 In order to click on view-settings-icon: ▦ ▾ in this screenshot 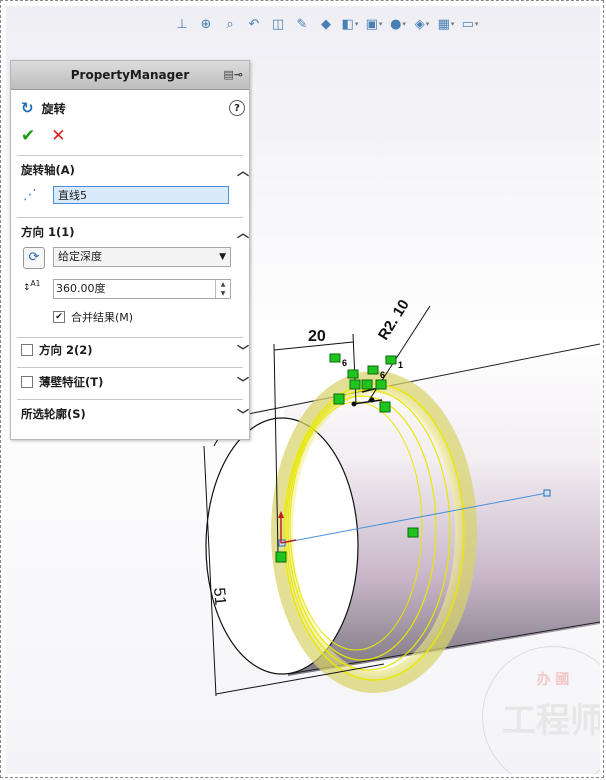, I will do `click(446, 24)`.